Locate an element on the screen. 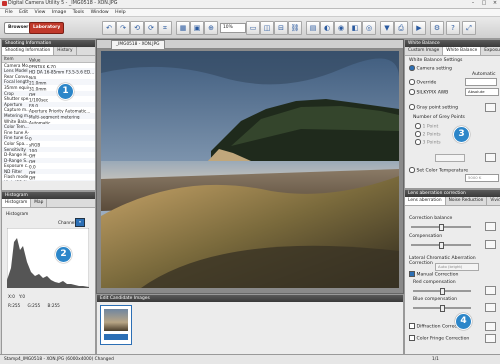 This screenshot has height=364, width=500. histogram-header: Histogram is located at coordinates (48, 195).